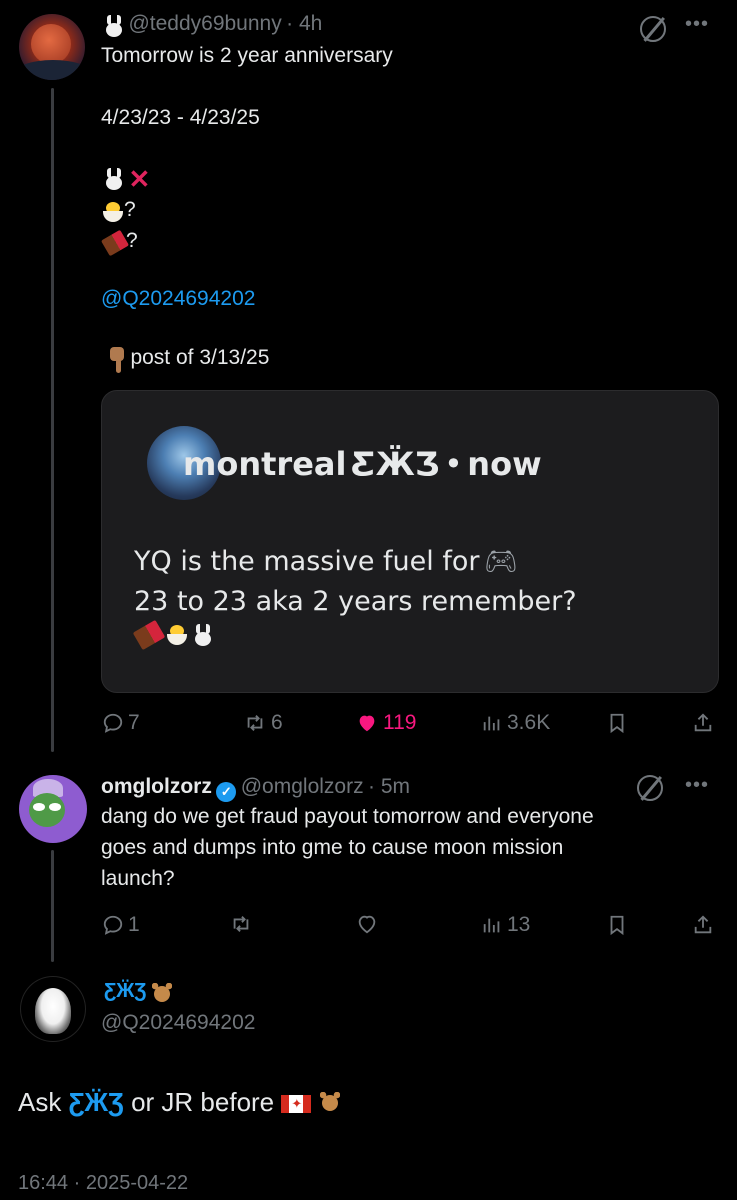  What do you see at coordinates (355, 601) in the screenshot?
I see `card-text-line: 23 to 23 aka 2 years remember?` at bounding box center [355, 601].